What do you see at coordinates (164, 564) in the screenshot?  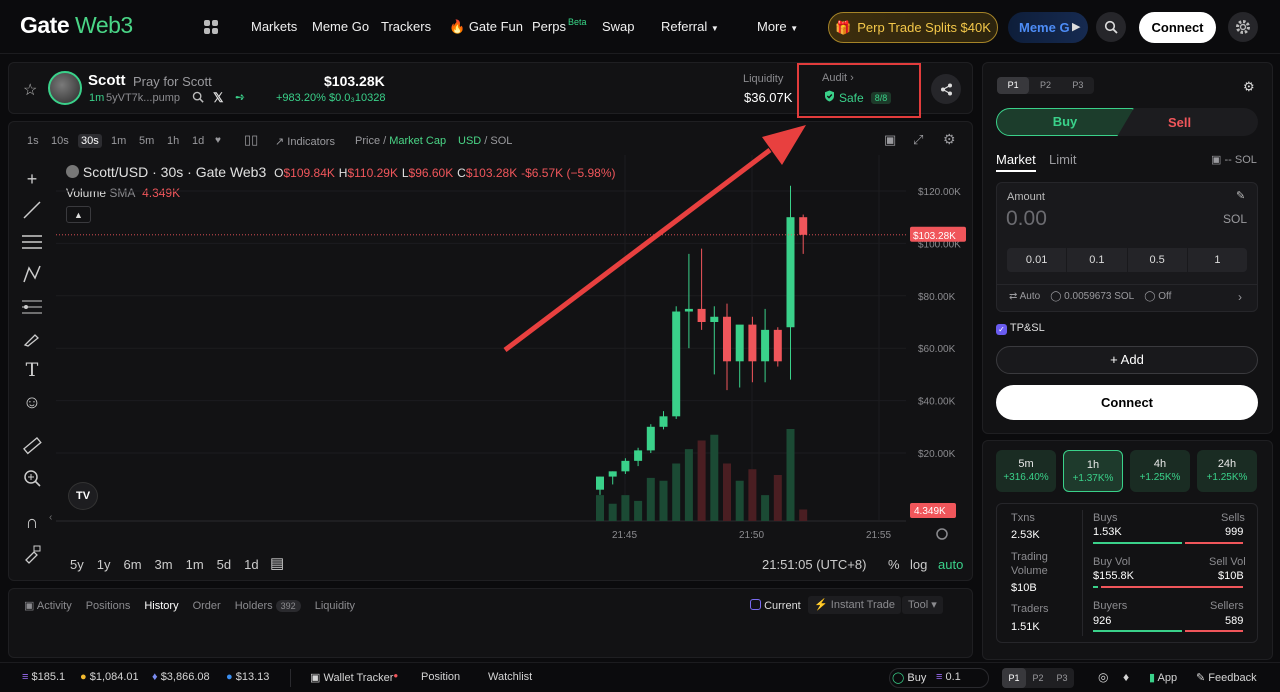 I see `range-3m: 3m` at bounding box center [164, 564].